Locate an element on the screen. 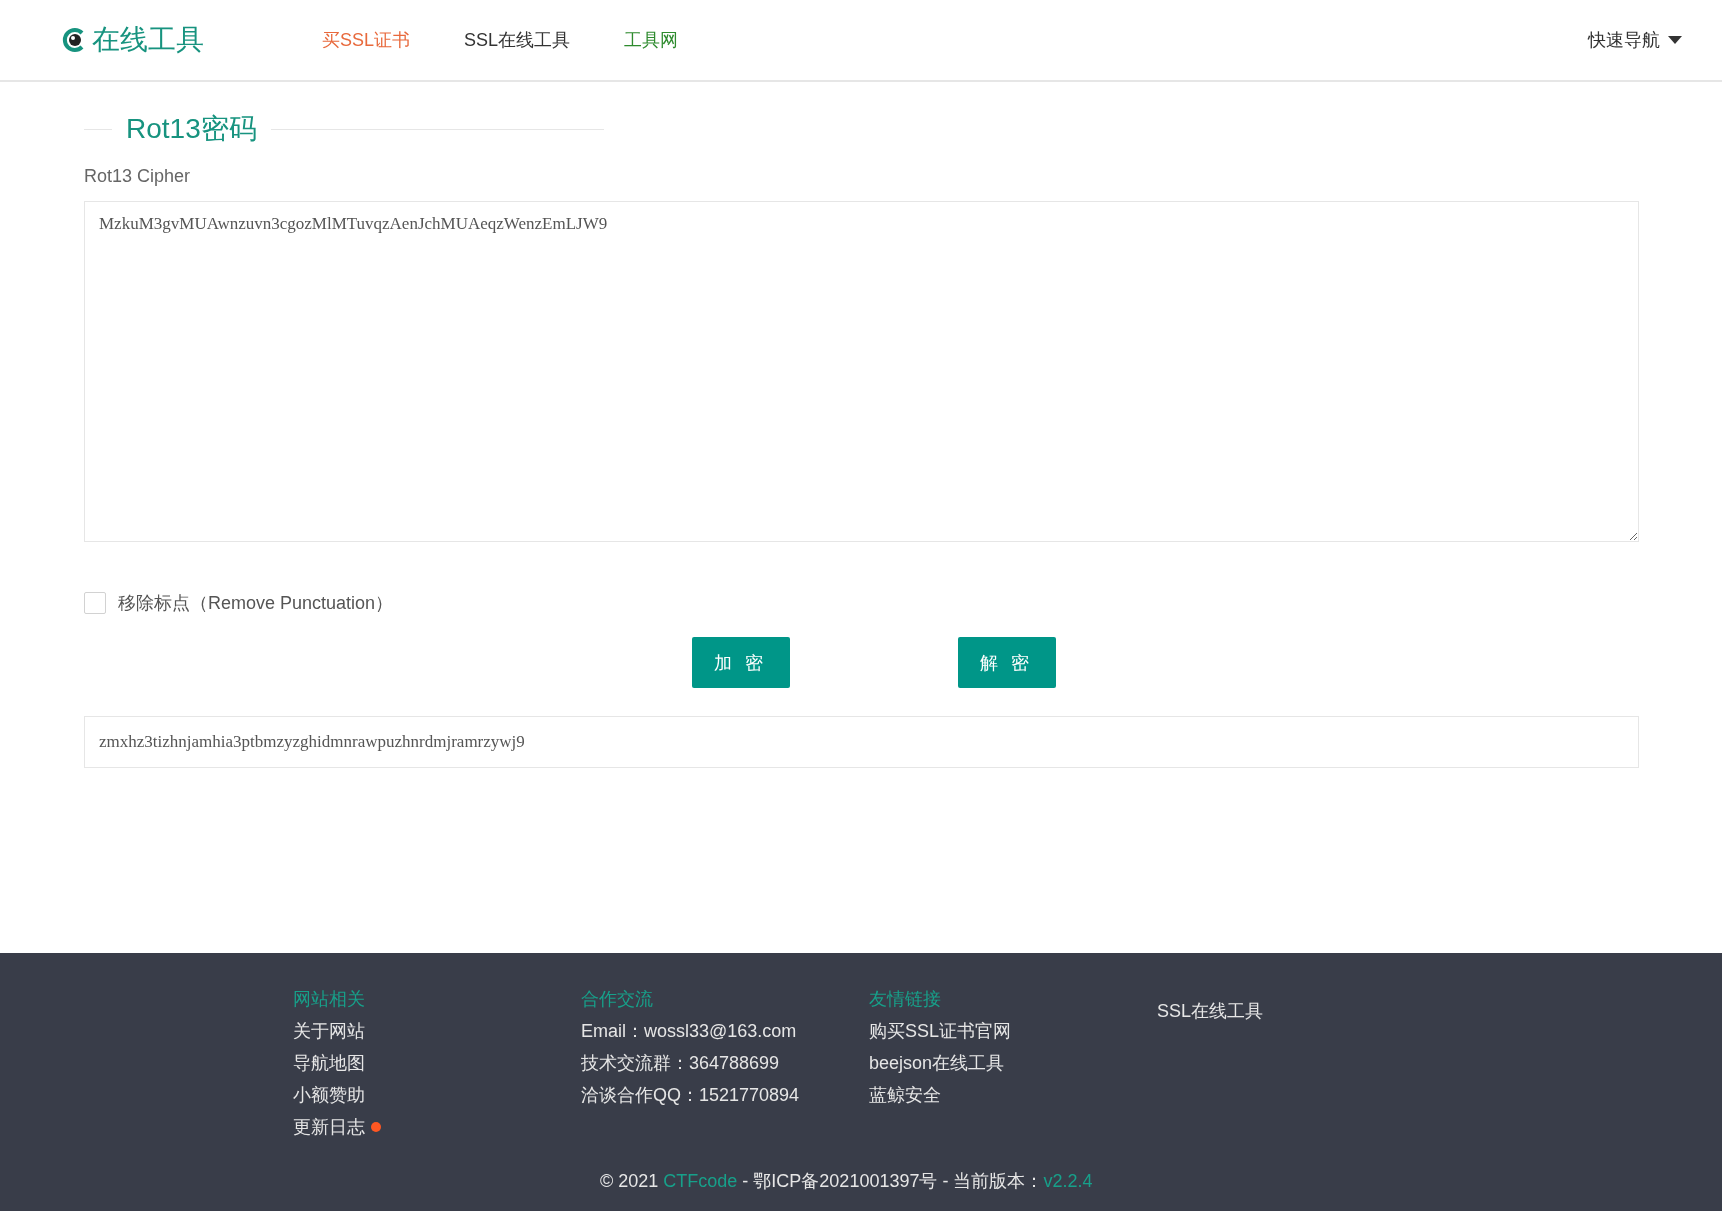 The image size is (1722, 1211). output-field: zmxhz3tizhnjamhia3ptbmzyzghidmnrawpuzhnrdmjramrzywj9 is located at coordinates (861, 742).